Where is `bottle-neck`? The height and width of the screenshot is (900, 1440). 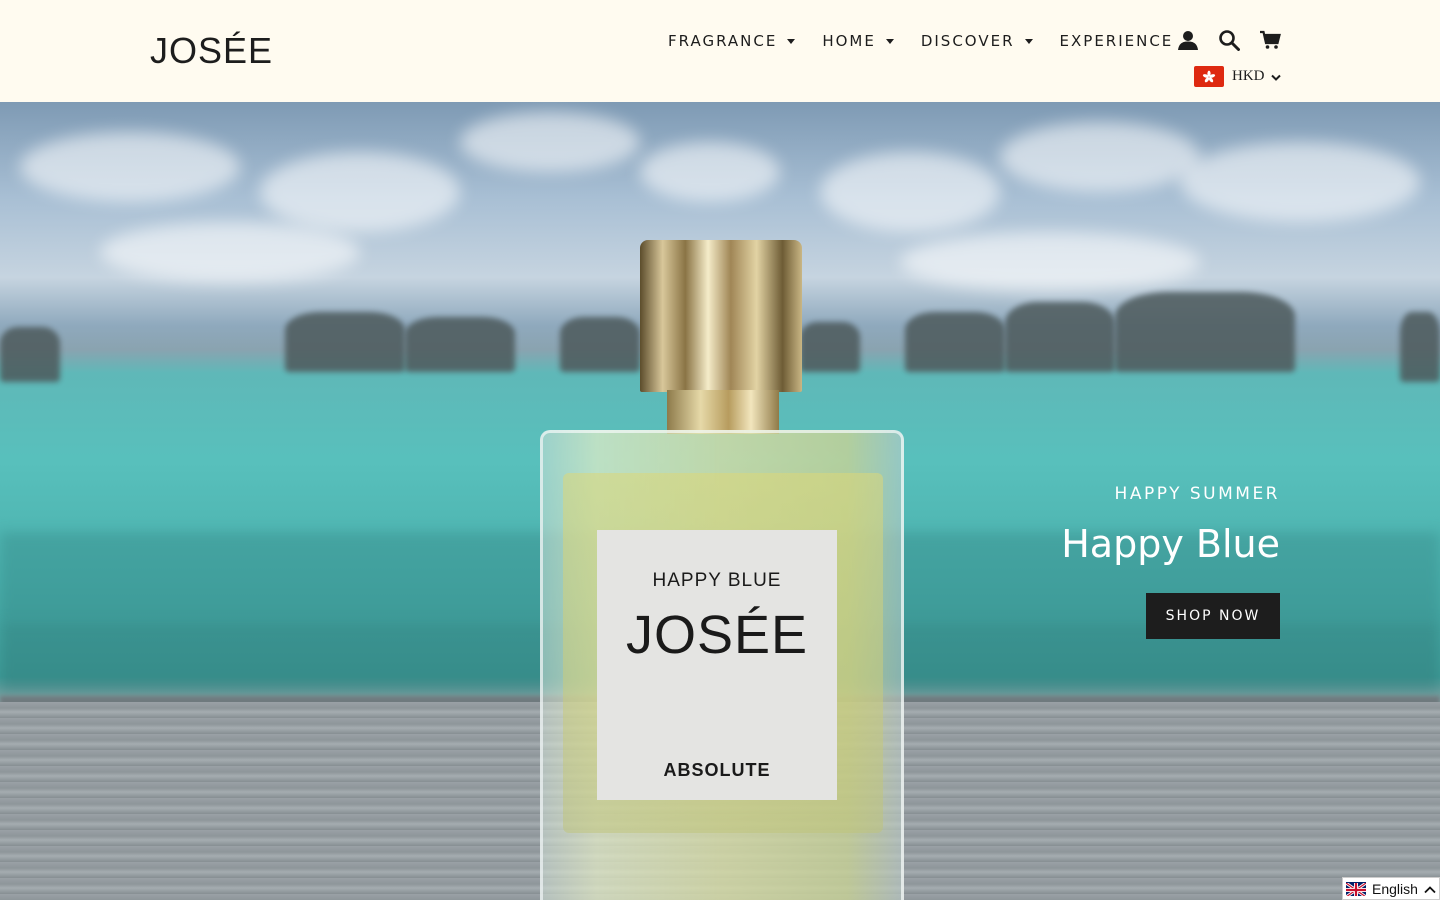 bottle-neck is located at coordinates (723, 412).